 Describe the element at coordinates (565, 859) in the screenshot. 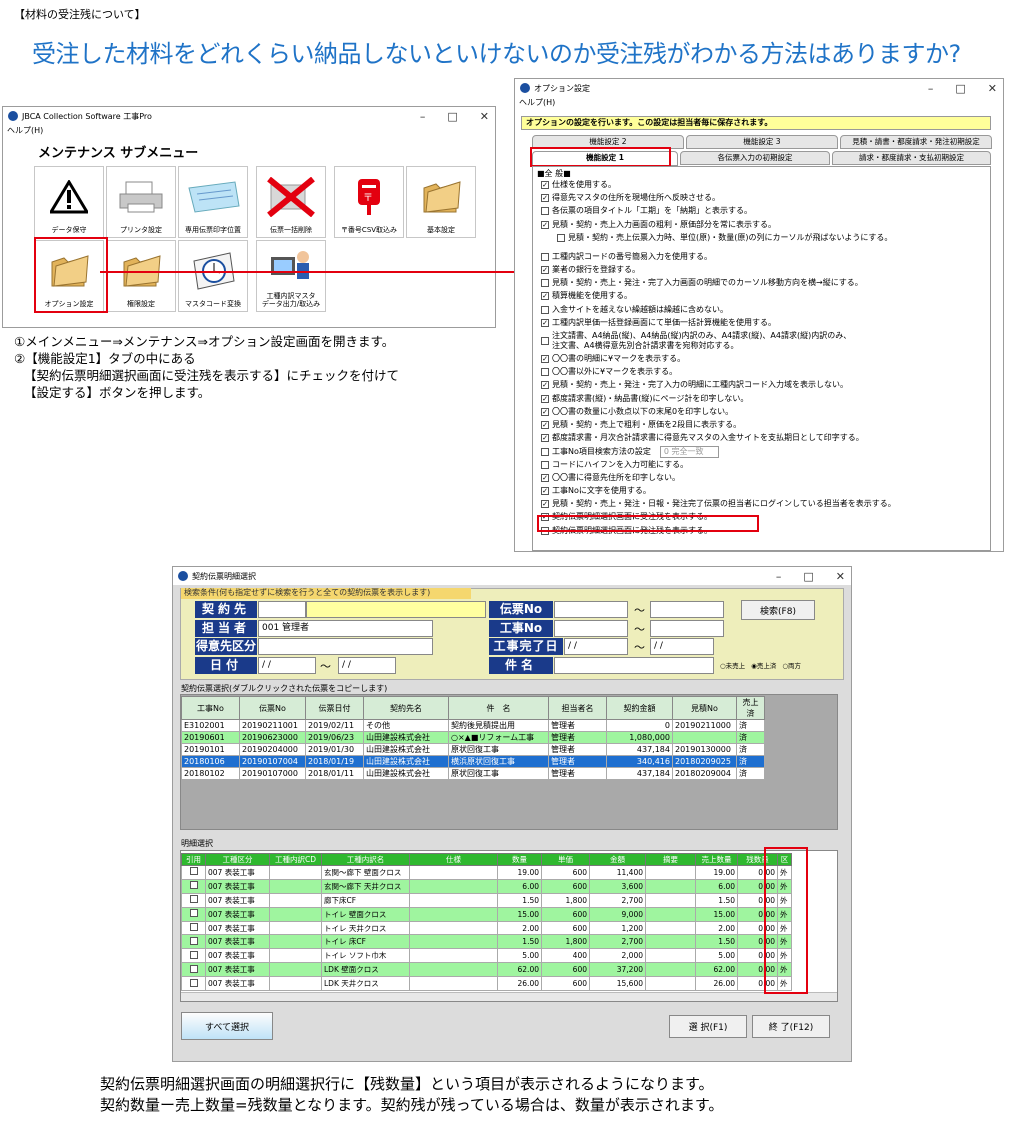

I see `column-header: 単価` at that location.